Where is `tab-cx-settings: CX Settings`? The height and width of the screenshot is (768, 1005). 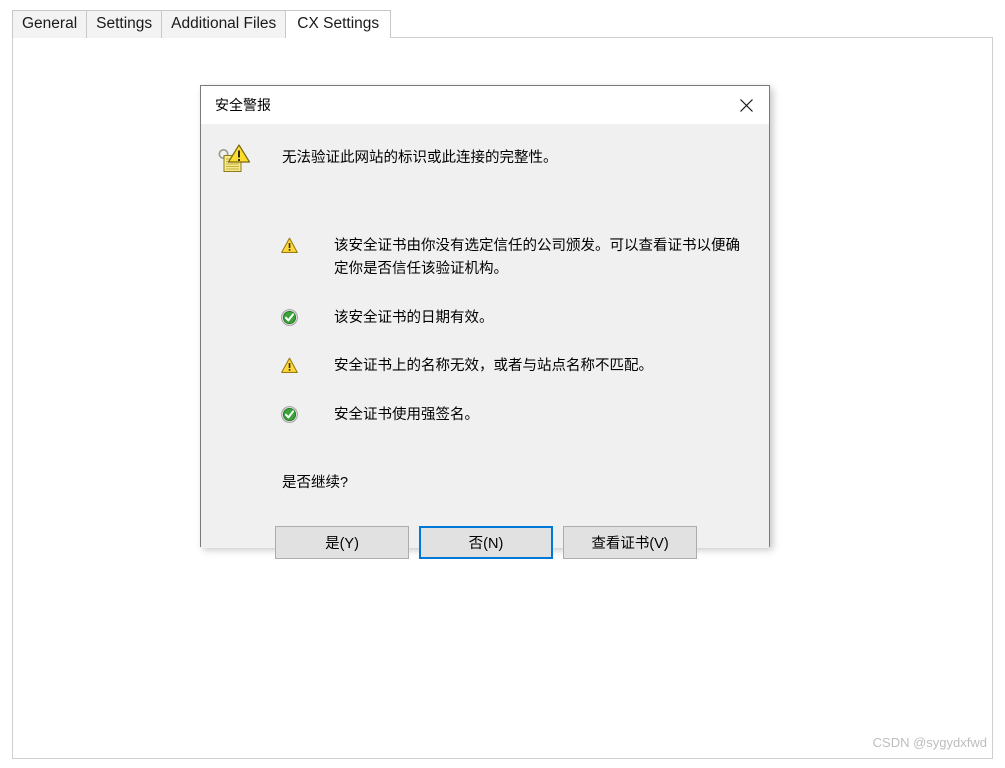 tab-cx-settings: CX Settings is located at coordinates (338, 24).